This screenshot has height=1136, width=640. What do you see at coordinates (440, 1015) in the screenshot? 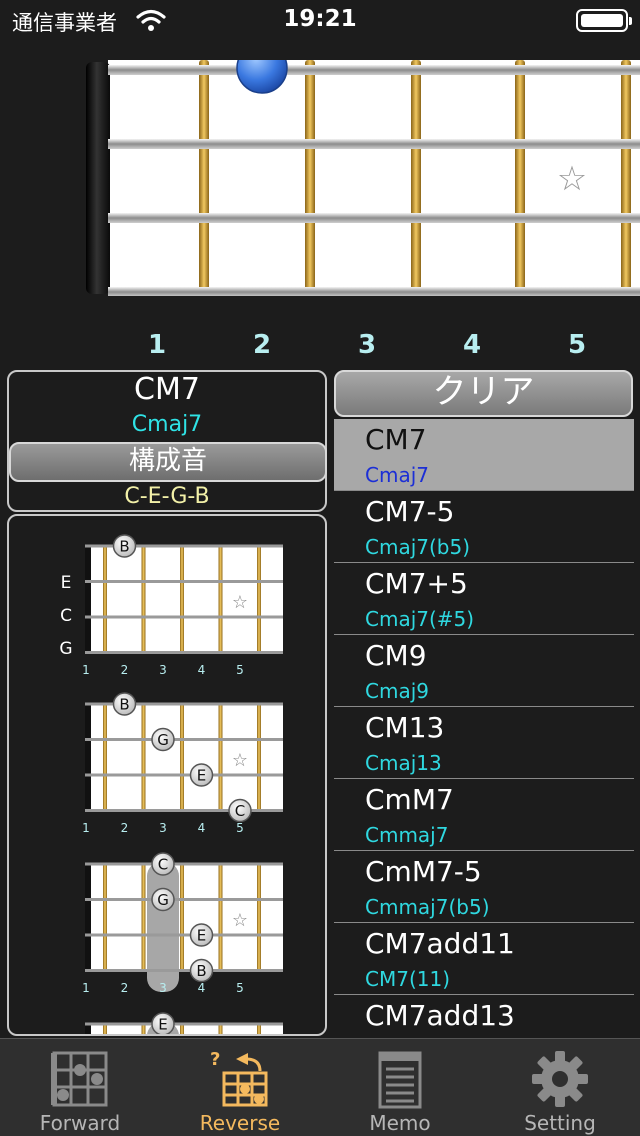
I see `chord-list-item-name: CM7add13` at bounding box center [440, 1015].